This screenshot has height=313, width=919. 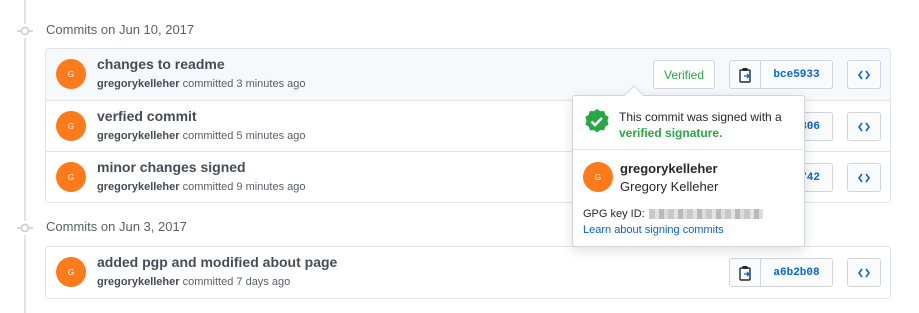 I want to click on commit-time: committed 5 minutes ago, so click(x=244, y=136).